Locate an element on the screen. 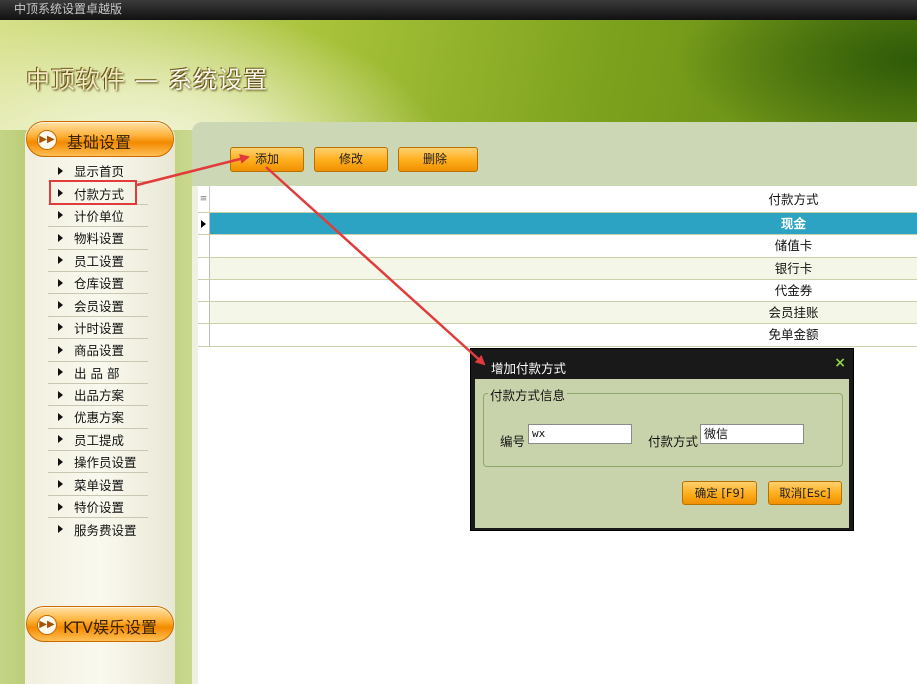  section-label: KTV娱乐设置 is located at coordinates (110, 627).